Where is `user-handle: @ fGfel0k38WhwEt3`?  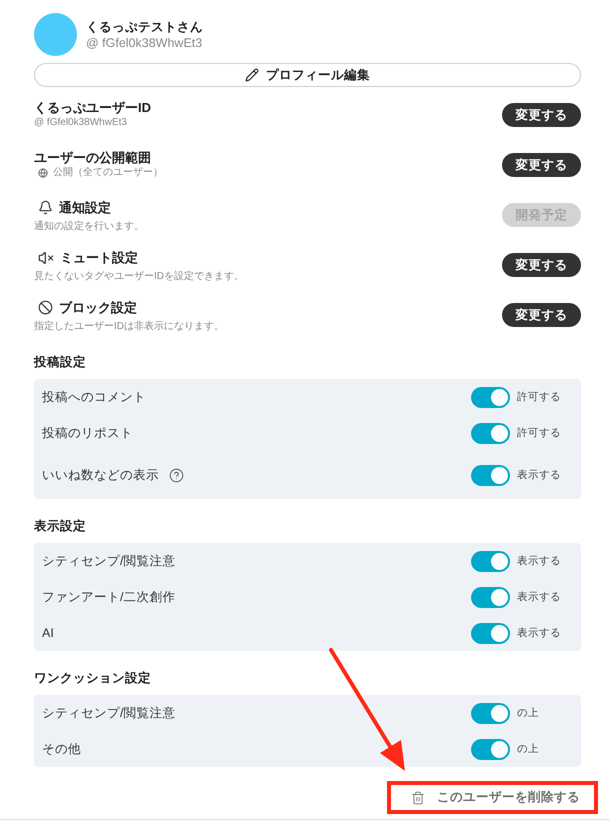
user-handle: @ fGfel0k38WhwEt3 is located at coordinates (144, 42).